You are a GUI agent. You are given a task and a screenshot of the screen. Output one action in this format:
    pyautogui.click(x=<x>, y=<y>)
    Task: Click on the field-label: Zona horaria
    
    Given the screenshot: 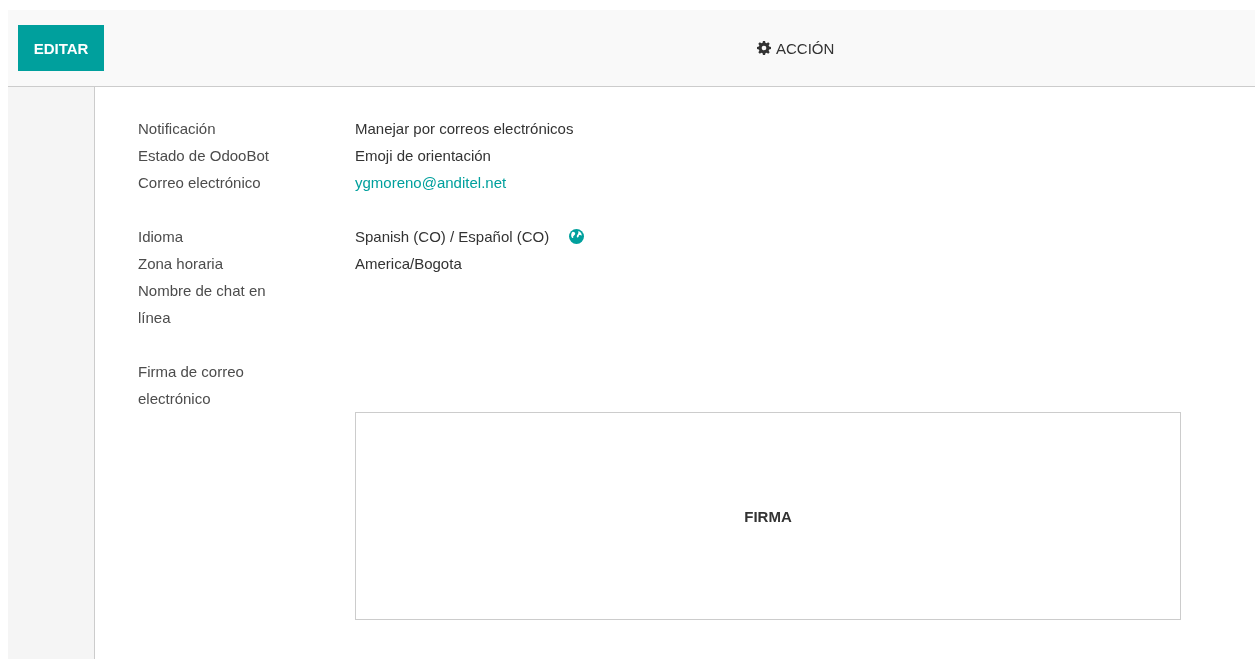 What is the action you would take?
    pyautogui.click(x=181, y=264)
    